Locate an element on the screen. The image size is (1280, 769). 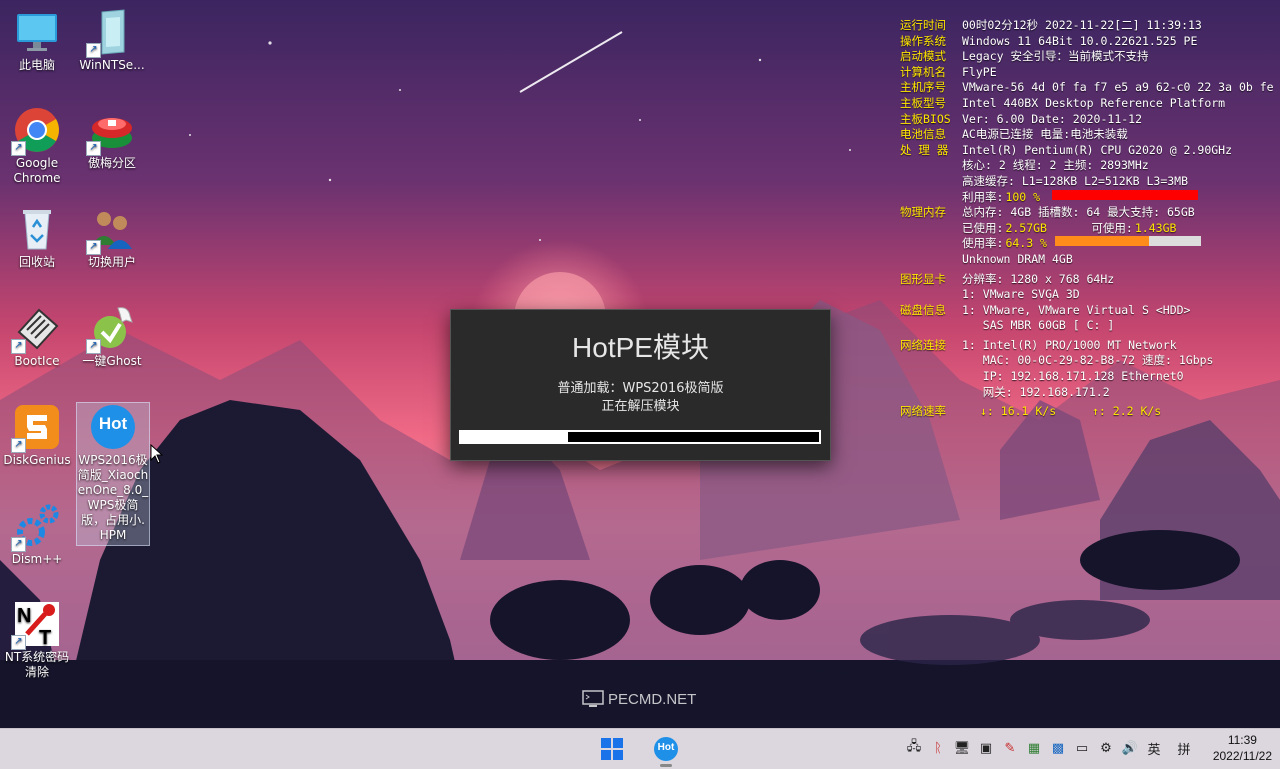
desktop-icon-ghost: ↗ 一键Ghost is located at coordinates (112, 336).